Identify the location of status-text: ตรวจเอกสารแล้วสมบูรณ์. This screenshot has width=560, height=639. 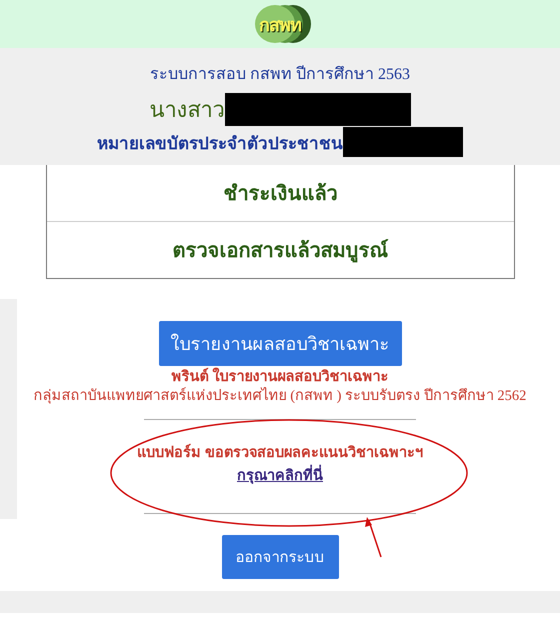
(280, 249).